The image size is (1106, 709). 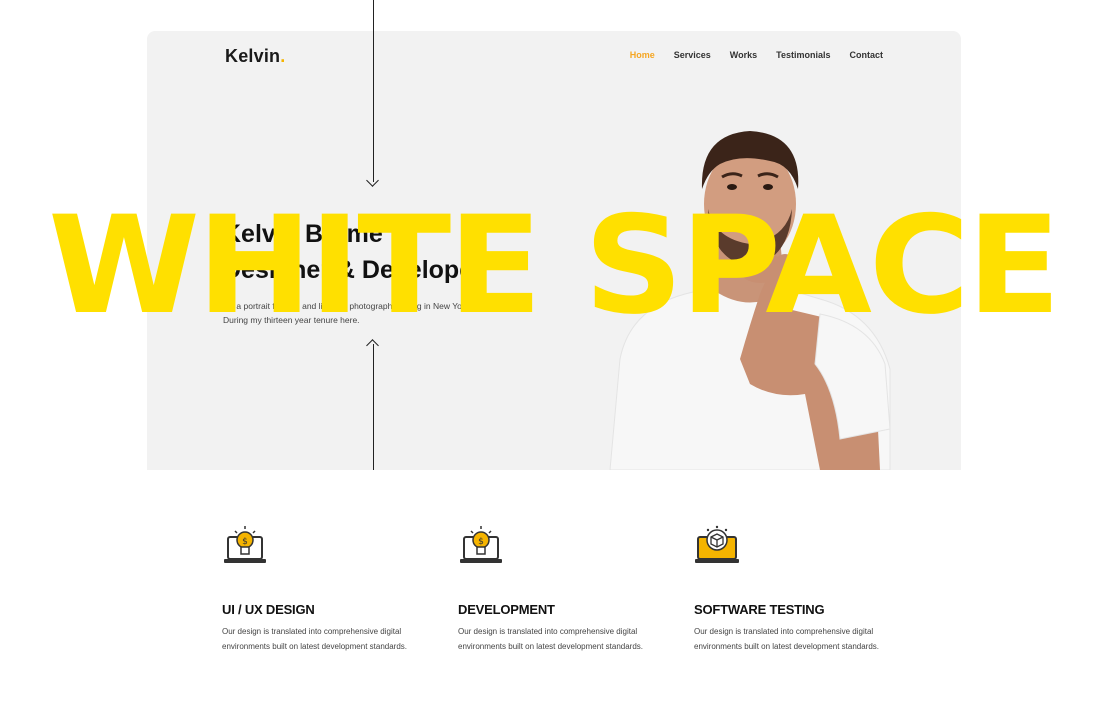 What do you see at coordinates (803, 55) in the screenshot?
I see `nav-testimonials: Testimonials` at bounding box center [803, 55].